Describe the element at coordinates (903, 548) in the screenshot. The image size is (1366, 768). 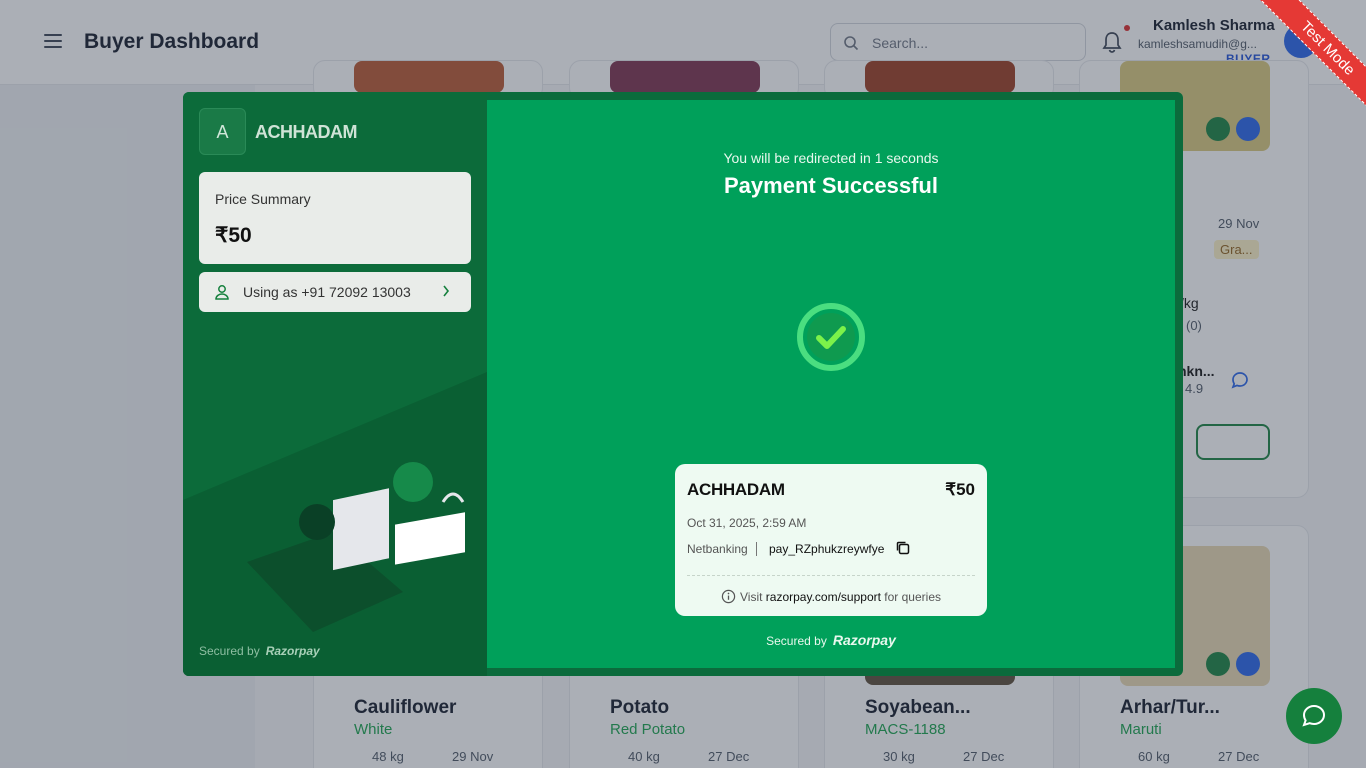
I see `copy-icon` at that location.